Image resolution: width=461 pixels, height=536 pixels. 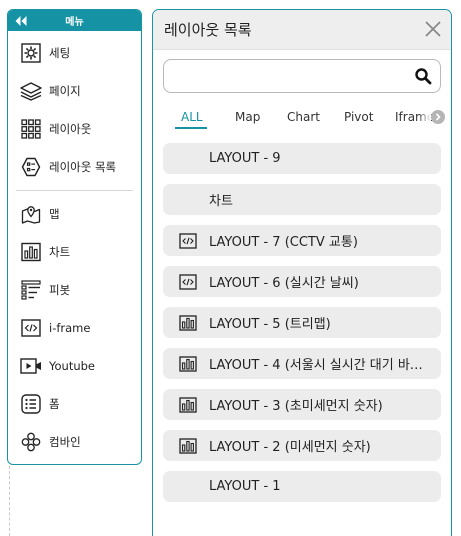 I want to click on layout-row: 차트, so click(x=302, y=199).